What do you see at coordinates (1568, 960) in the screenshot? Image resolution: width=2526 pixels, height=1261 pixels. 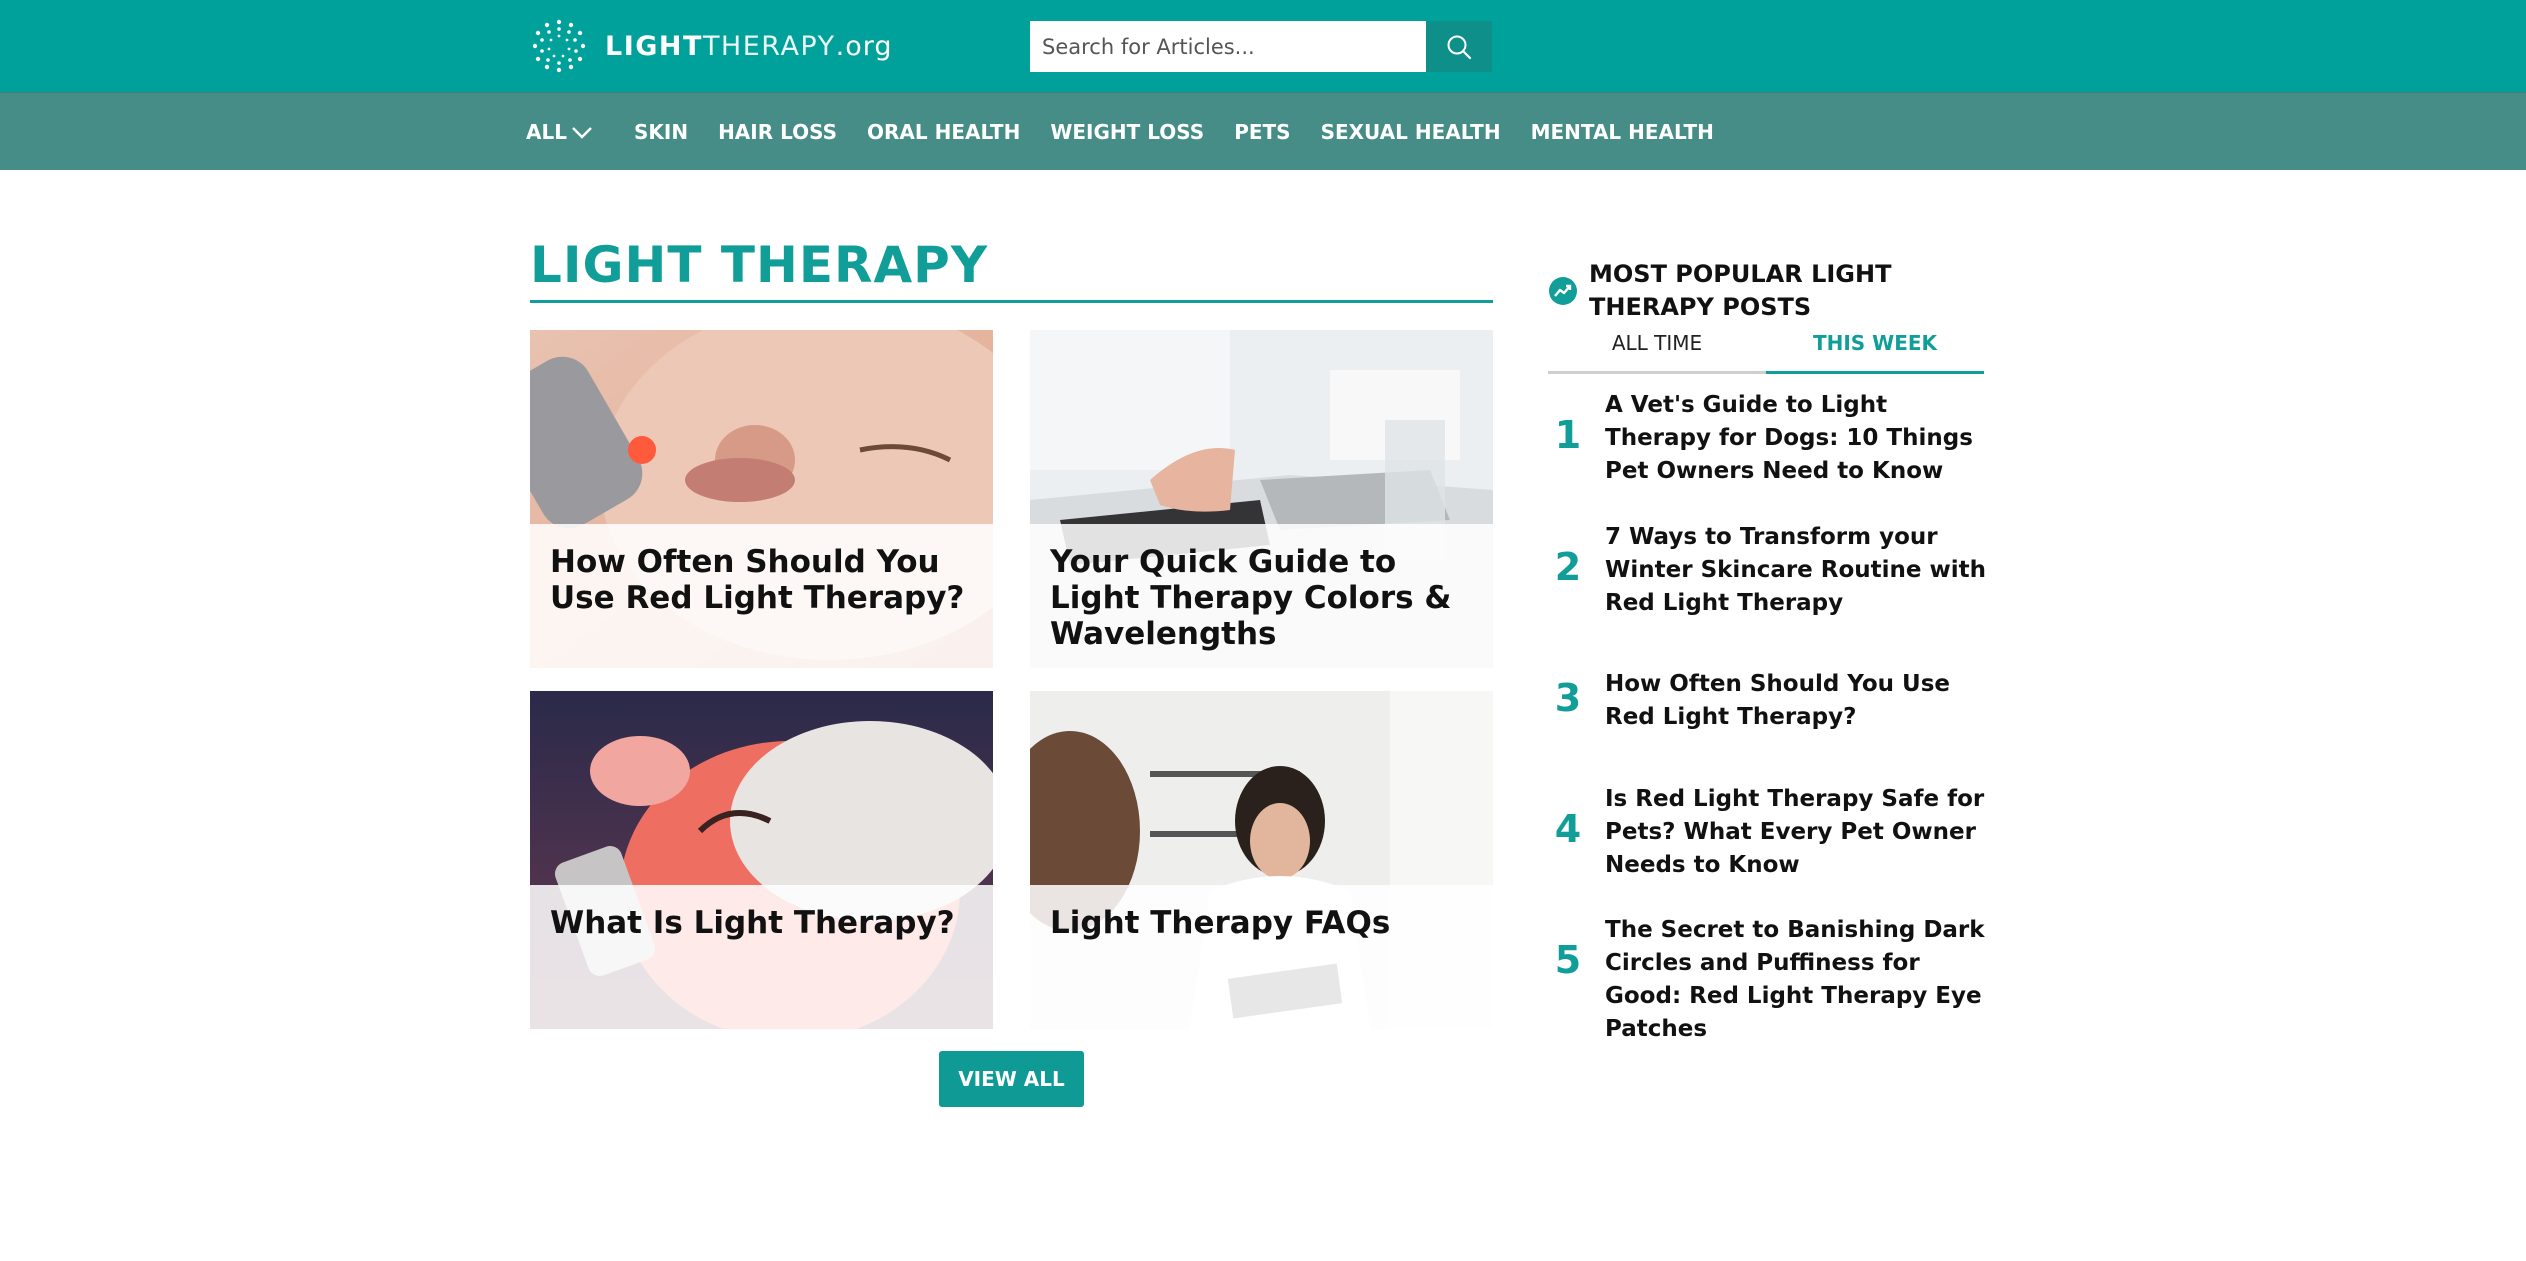 I see `post-rank: 5` at bounding box center [1568, 960].